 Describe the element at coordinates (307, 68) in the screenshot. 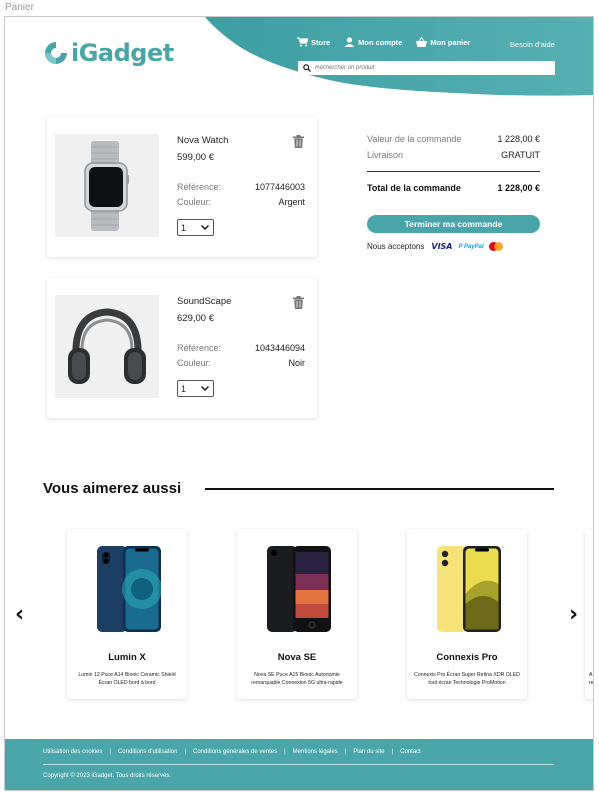

I see `search-icon` at that location.